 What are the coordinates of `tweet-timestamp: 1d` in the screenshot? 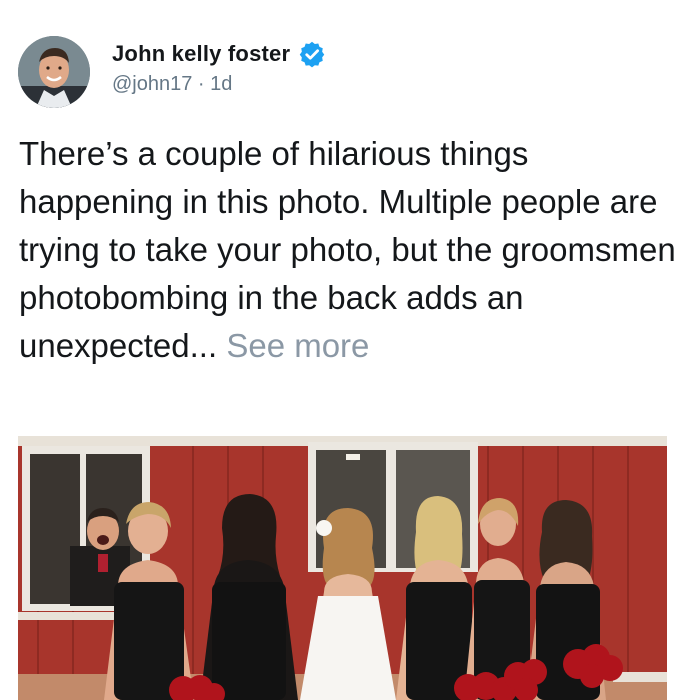 It's located at (221, 84).